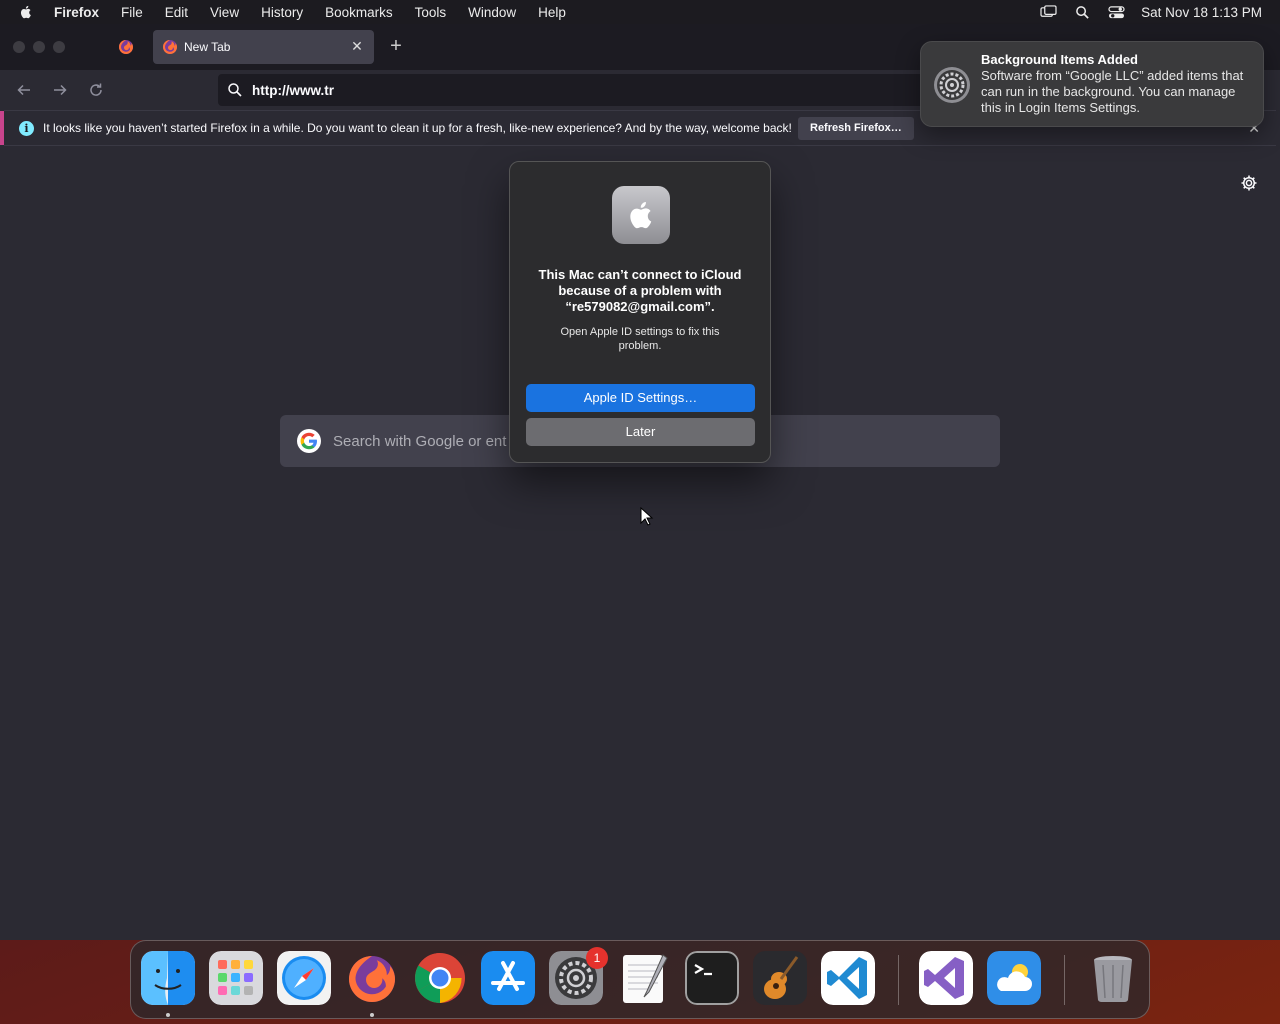 This screenshot has width=1280, height=1024. I want to click on weather-icon, so click(1014, 978).